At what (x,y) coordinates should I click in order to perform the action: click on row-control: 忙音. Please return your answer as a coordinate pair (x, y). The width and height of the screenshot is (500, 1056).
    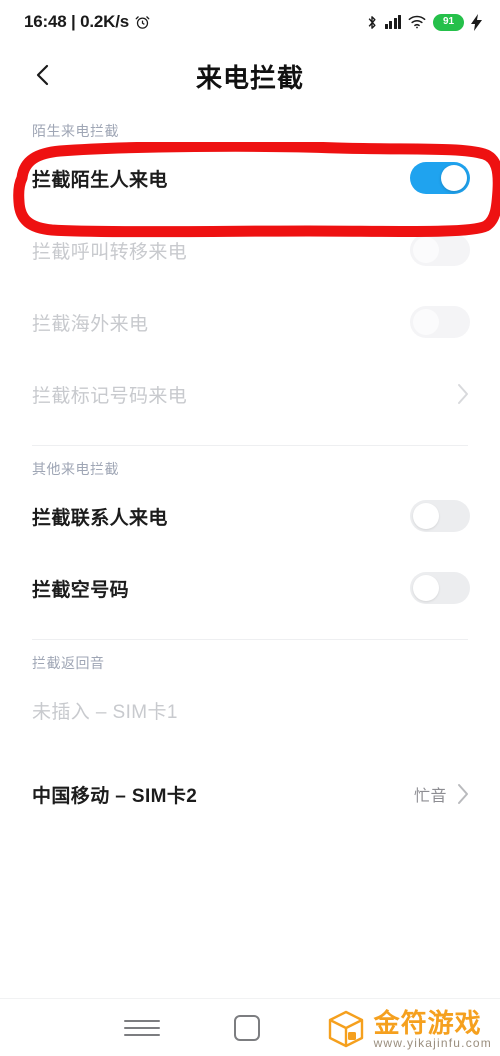
    Looking at the image, I should click on (442, 794).